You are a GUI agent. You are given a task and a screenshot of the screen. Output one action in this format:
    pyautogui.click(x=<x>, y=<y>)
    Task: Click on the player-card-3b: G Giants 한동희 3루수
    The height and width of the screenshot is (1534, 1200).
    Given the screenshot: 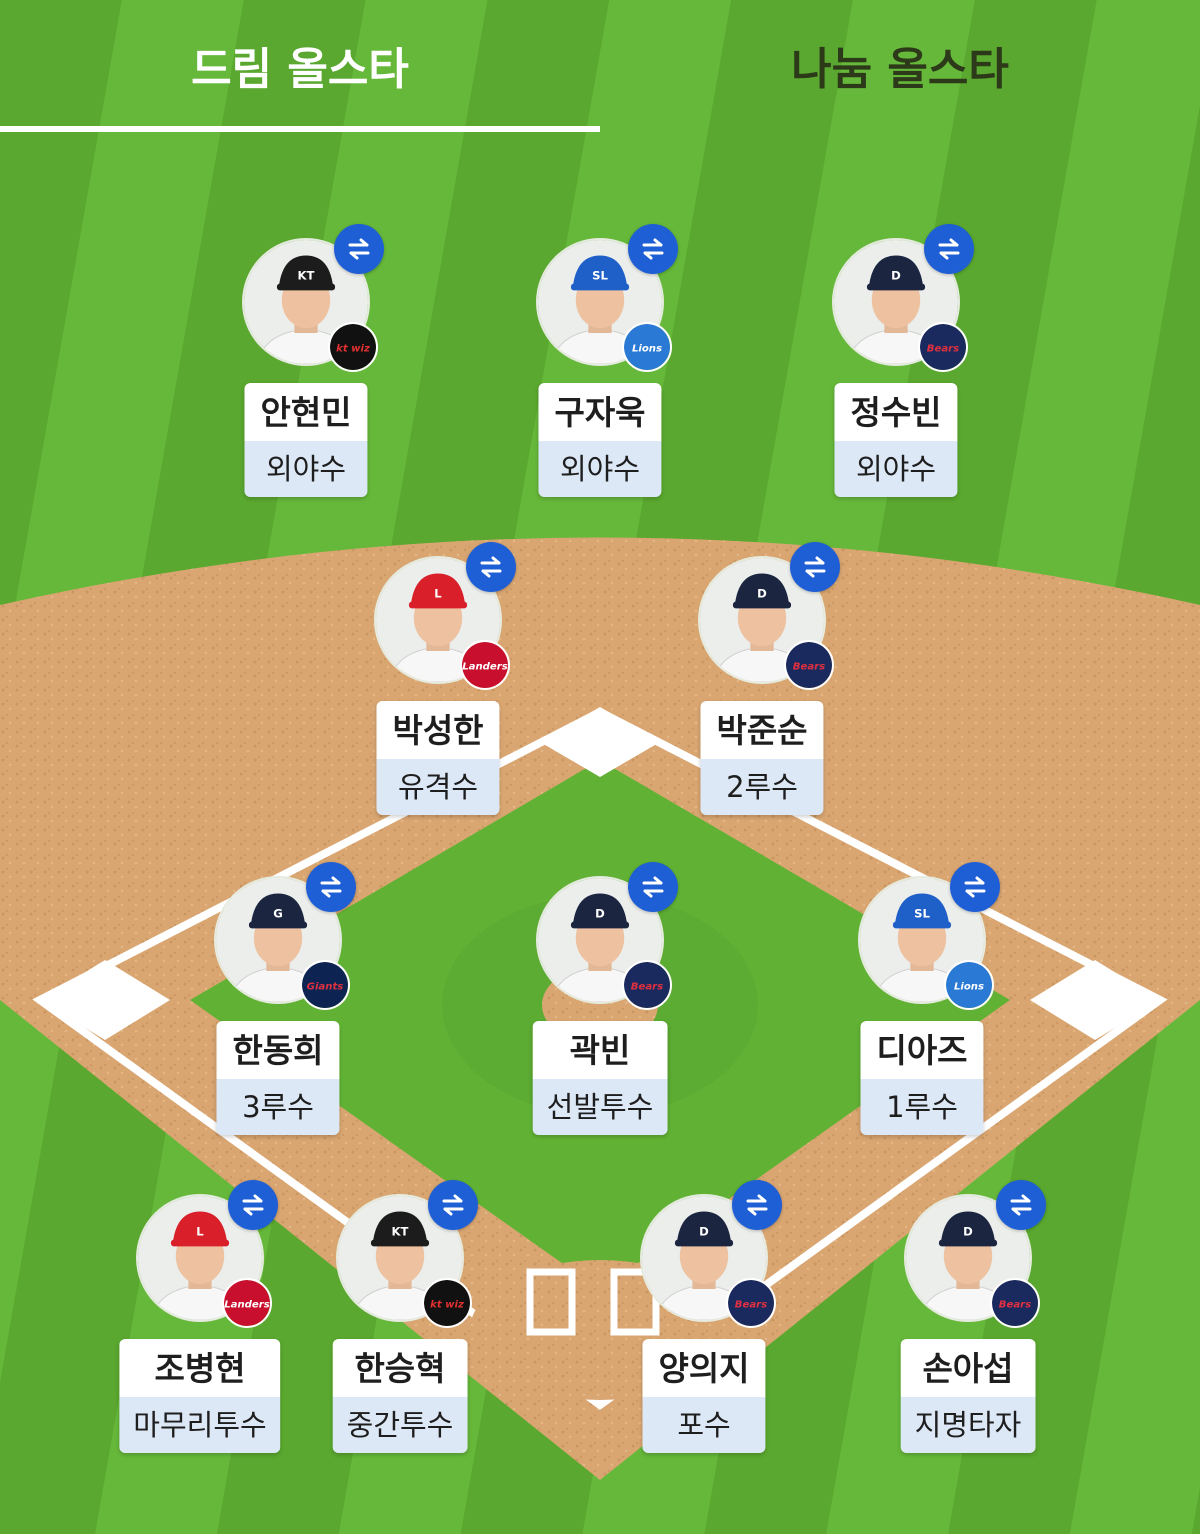 What is the action you would take?
    pyautogui.click(x=278, y=1004)
    